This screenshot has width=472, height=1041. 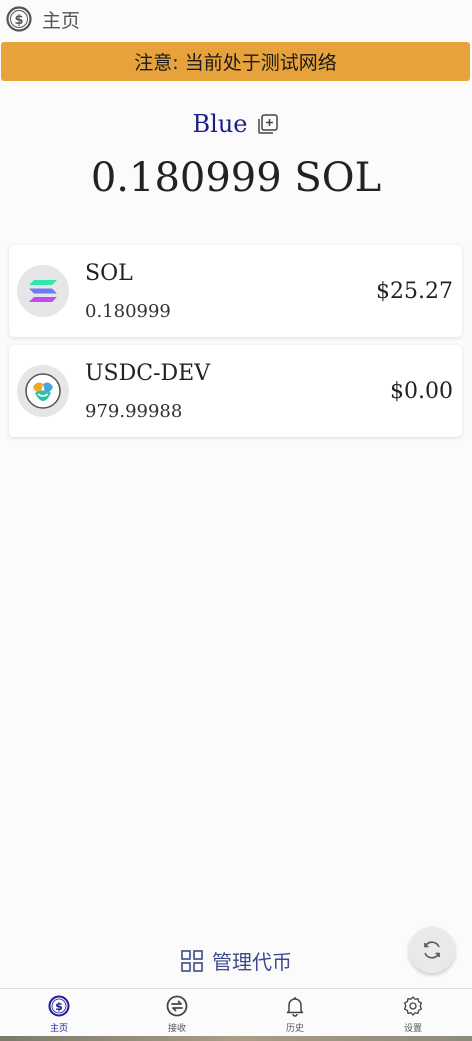 I want to click on usdc-dev-logo-icon, so click(x=43, y=391).